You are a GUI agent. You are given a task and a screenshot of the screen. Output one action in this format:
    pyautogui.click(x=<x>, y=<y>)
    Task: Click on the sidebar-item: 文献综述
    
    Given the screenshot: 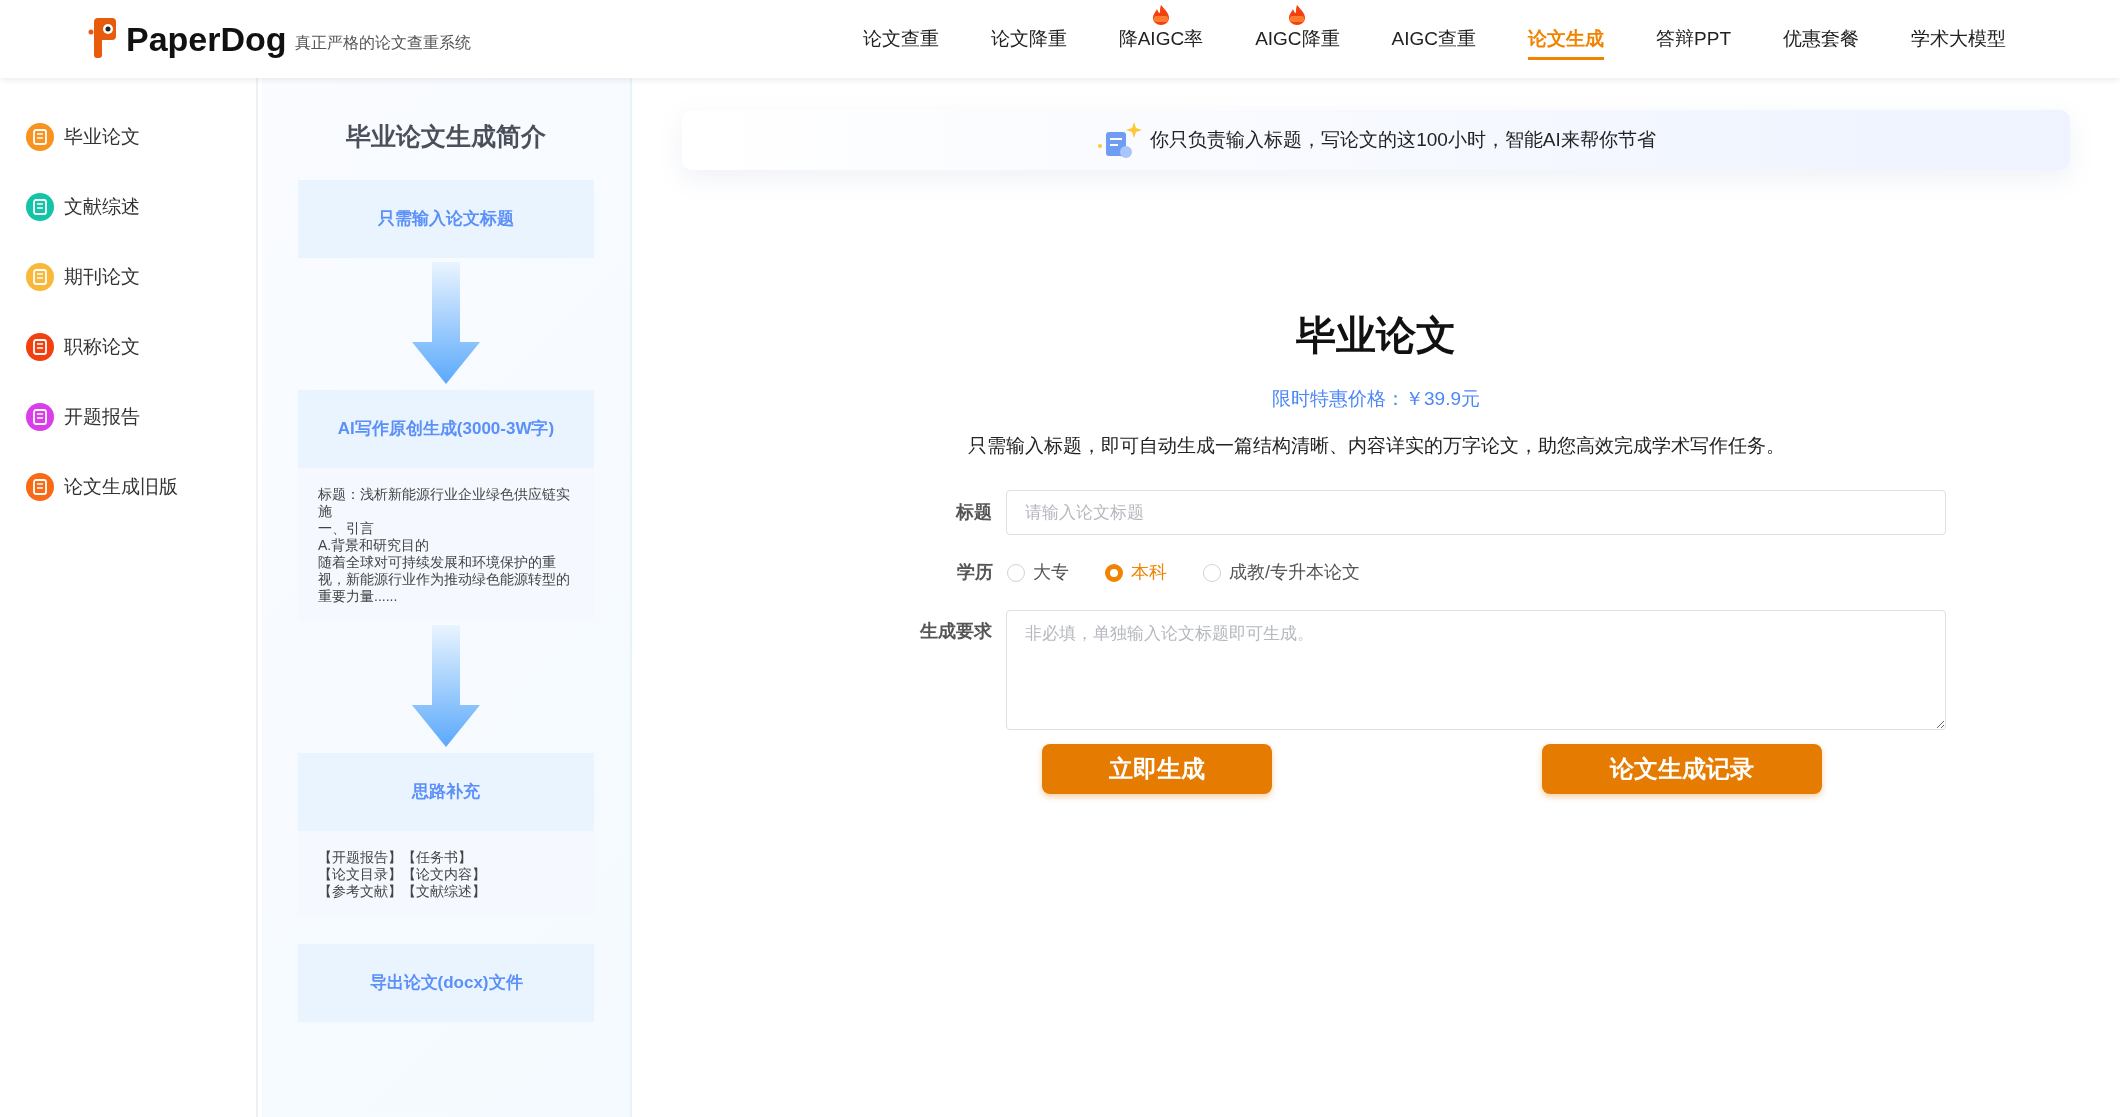 What is the action you would take?
    pyautogui.click(x=70, y=207)
    